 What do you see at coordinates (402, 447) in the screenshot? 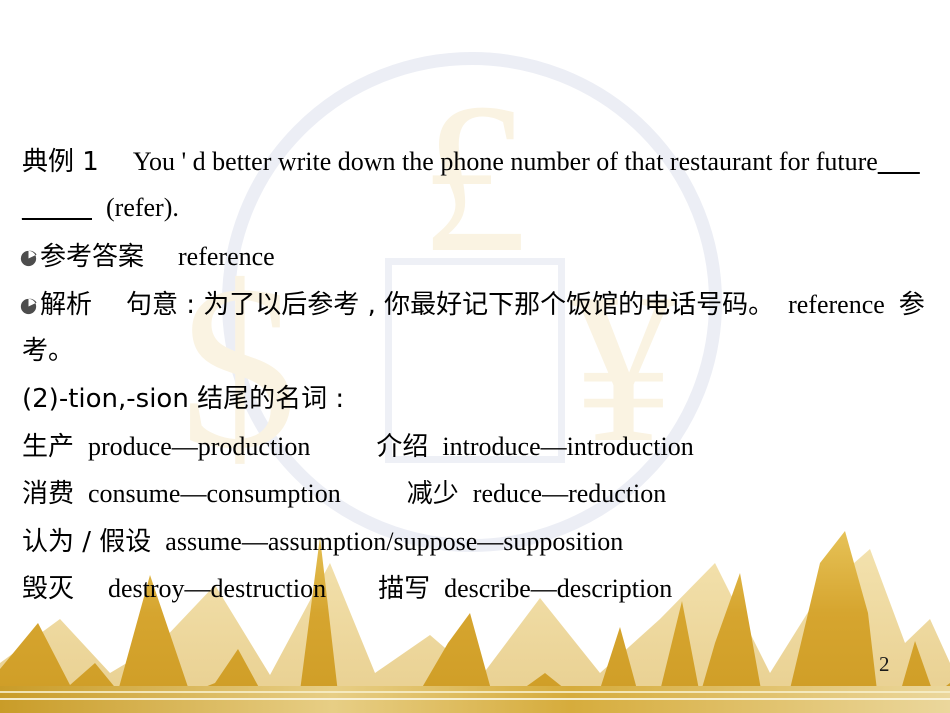
I see `word-right-cn: 介绍` at bounding box center [402, 447].